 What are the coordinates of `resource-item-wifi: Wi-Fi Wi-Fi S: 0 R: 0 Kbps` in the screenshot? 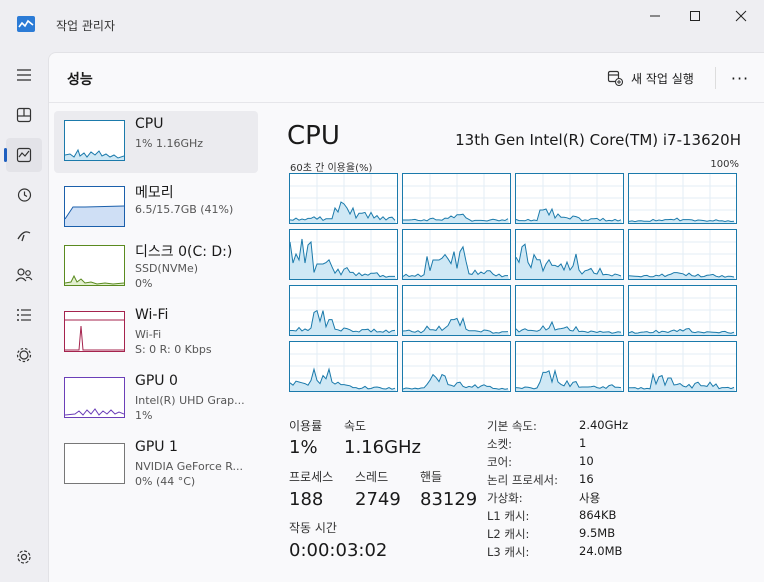 It's located at (156, 333).